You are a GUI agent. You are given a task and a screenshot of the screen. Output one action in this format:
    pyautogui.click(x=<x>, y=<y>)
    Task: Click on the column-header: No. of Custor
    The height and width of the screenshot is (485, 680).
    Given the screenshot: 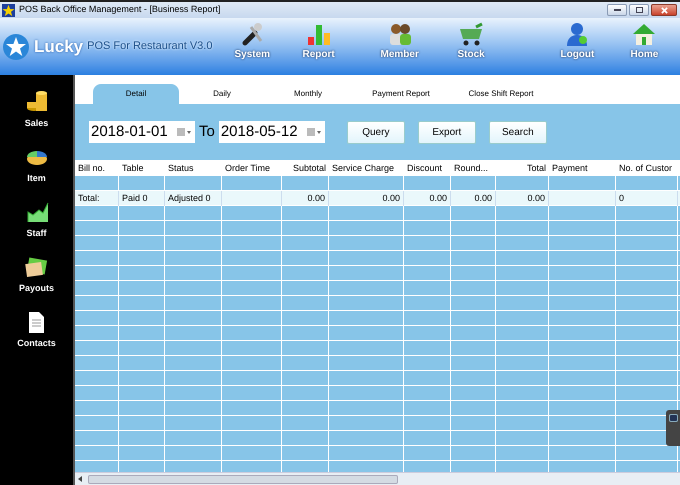 What is the action you would take?
    pyautogui.click(x=647, y=168)
    